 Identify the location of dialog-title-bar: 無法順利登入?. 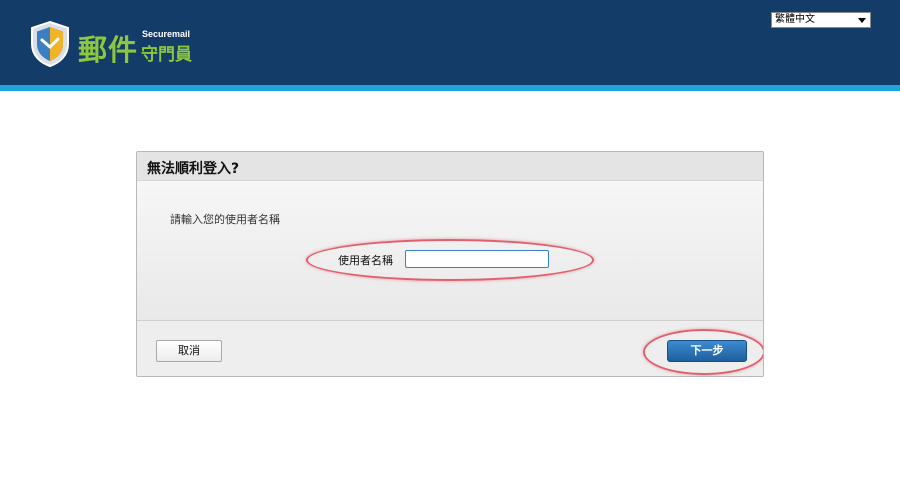
(450, 166).